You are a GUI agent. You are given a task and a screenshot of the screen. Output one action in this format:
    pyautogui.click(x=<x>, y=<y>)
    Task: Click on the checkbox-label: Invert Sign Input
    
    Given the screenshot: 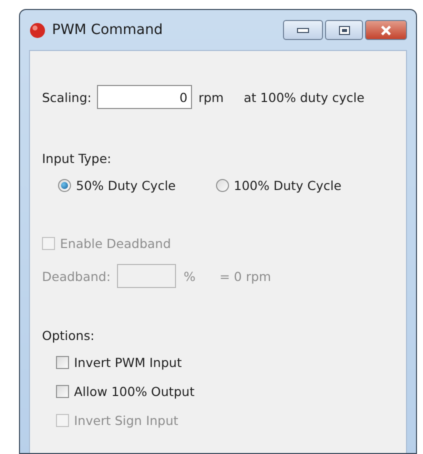 What is the action you would take?
    pyautogui.click(x=126, y=420)
    